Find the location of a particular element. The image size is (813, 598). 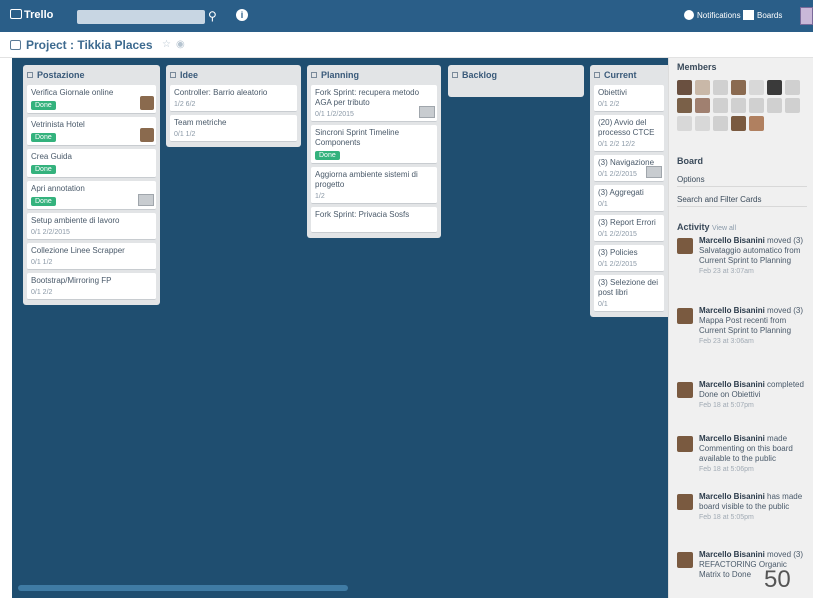

card-title: Obiettivi is located at coordinates (612, 92).